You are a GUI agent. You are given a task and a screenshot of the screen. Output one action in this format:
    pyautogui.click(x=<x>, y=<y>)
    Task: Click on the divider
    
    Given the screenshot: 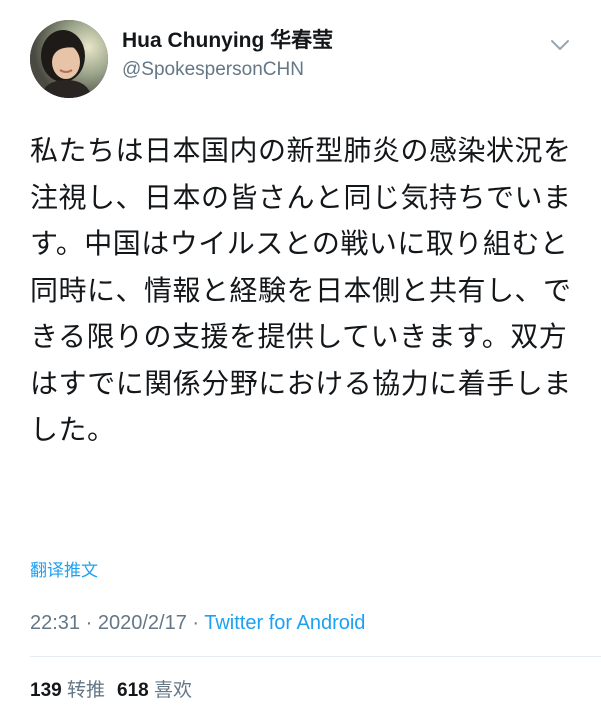 What is the action you would take?
    pyautogui.click(x=315, y=656)
    